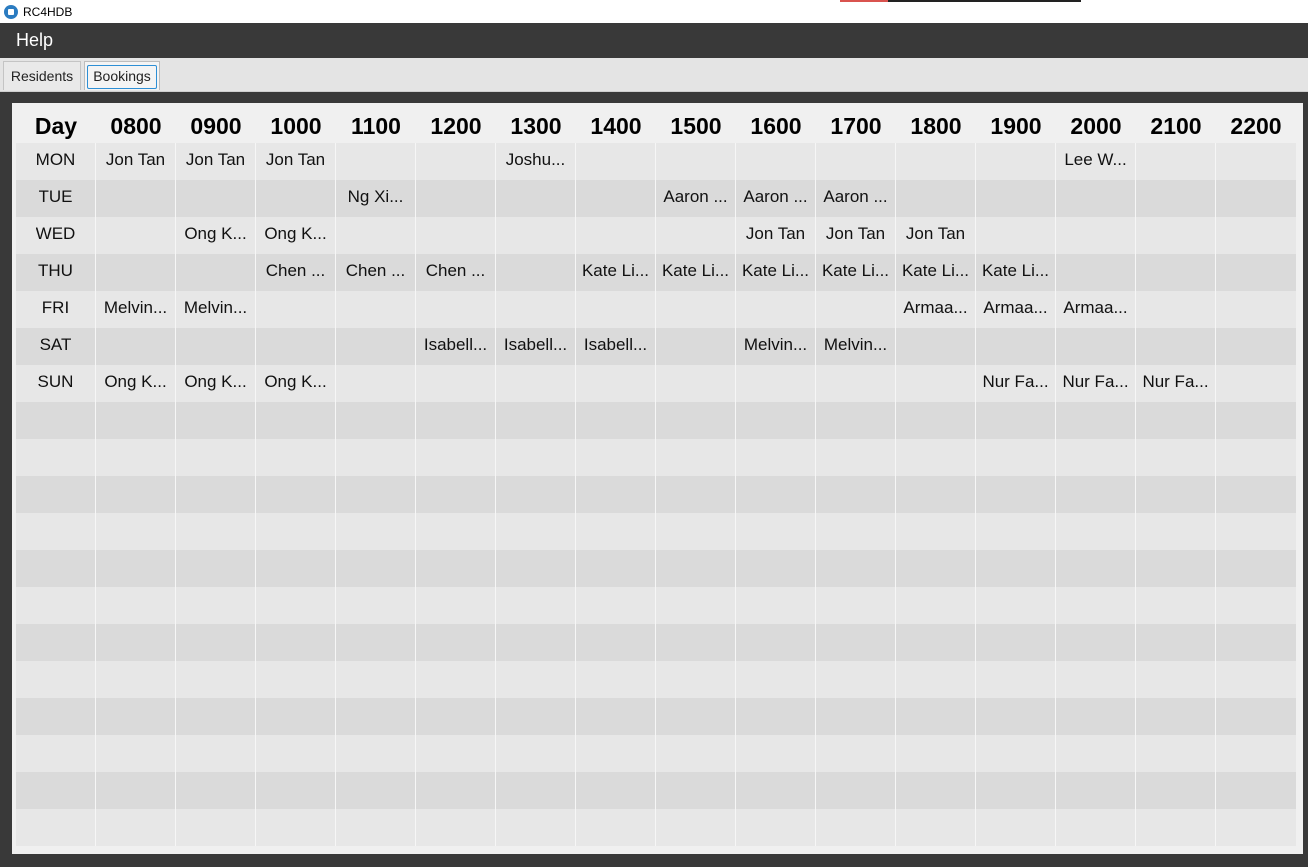 The width and height of the screenshot is (1308, 867). Describe the element at coordinates (56, 383) in the screenshot. I see `day-cell: SUN` at that location.